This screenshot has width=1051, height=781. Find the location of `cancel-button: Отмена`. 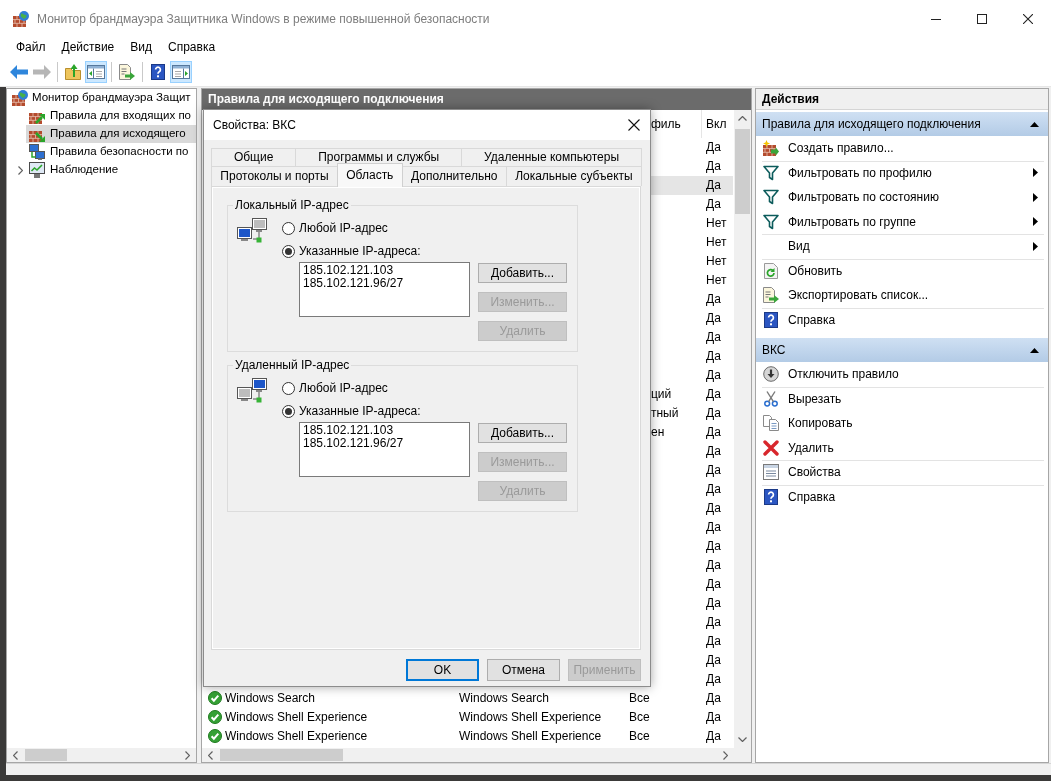

cancel-button: Отмена is located at coordinates (523, 670).